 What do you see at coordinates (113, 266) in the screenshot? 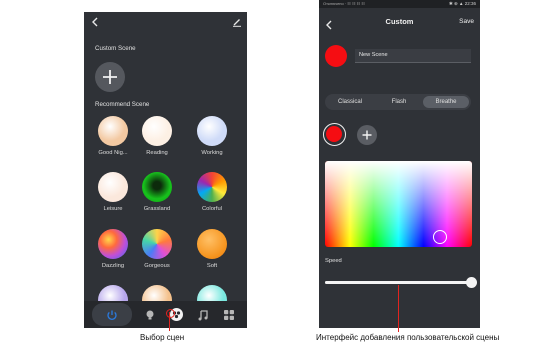
I see `scene-label: Dazzling` at bounding box center [113, 266].